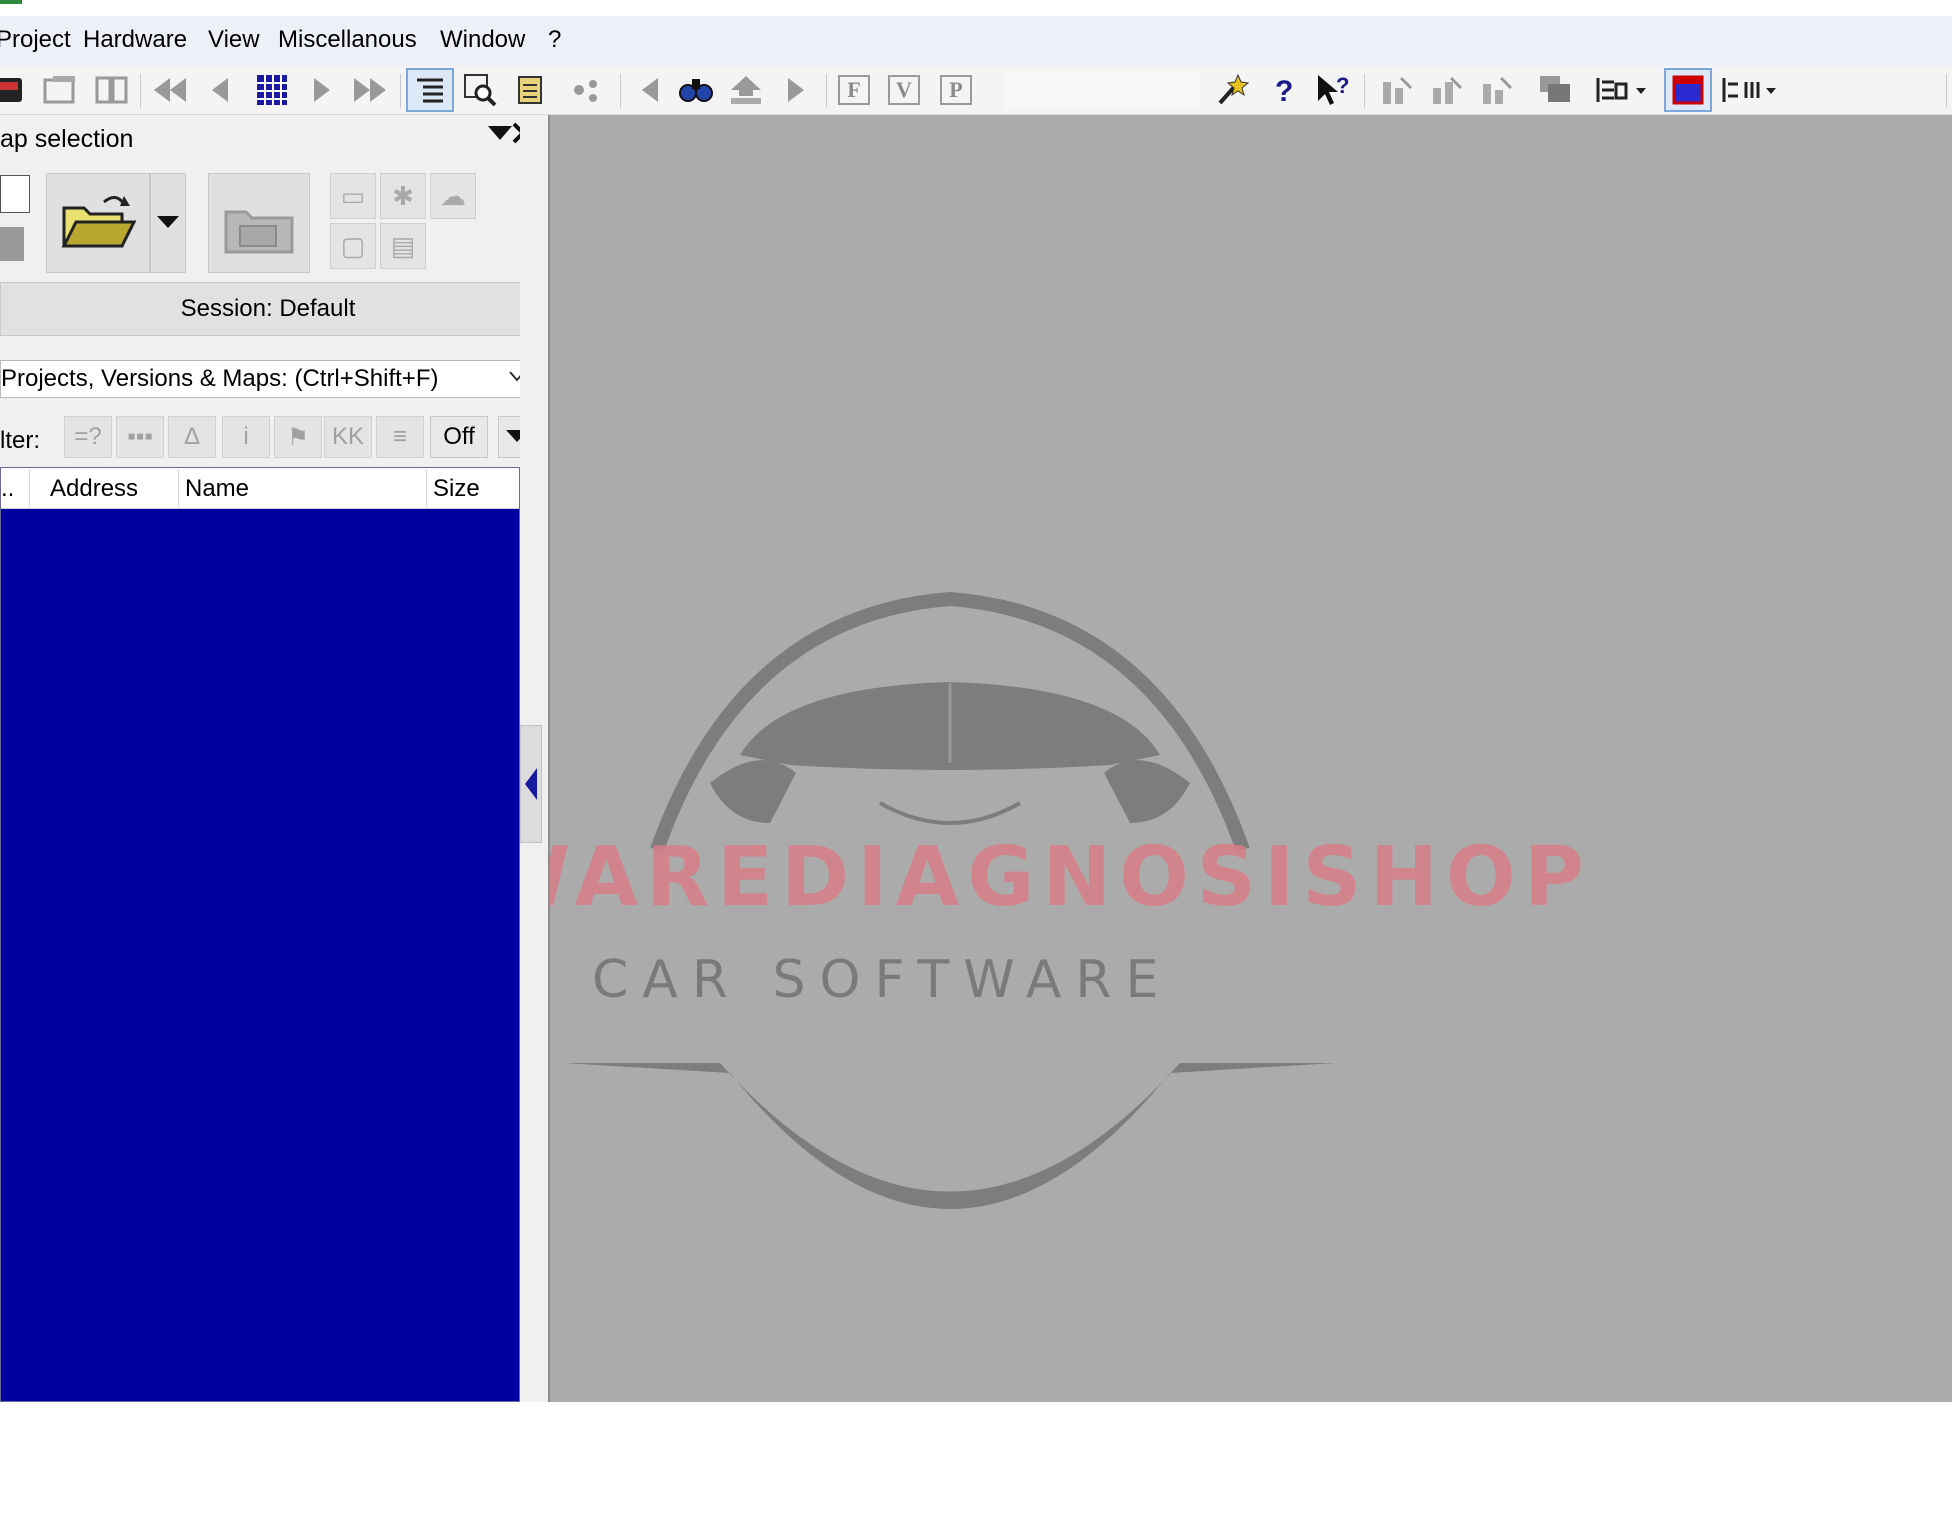 Image resolution: width=1952 pixels, height=1532 pixels. What do you see at coordinates (246, 437) in the screenshot?
I see `filter-info-button: i` at bounding box center [246, 437].